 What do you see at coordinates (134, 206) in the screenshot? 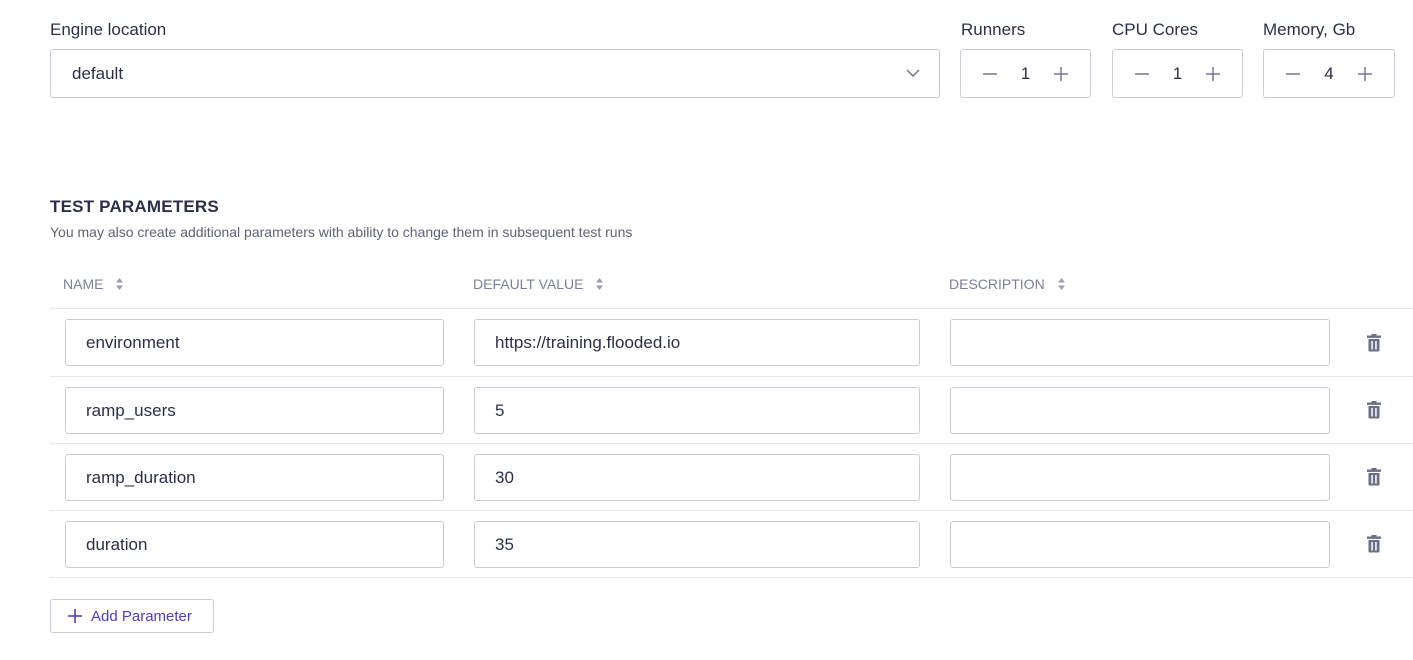
I see `section-title: TEST PARAMETERS` at bounding box center [134, 206].